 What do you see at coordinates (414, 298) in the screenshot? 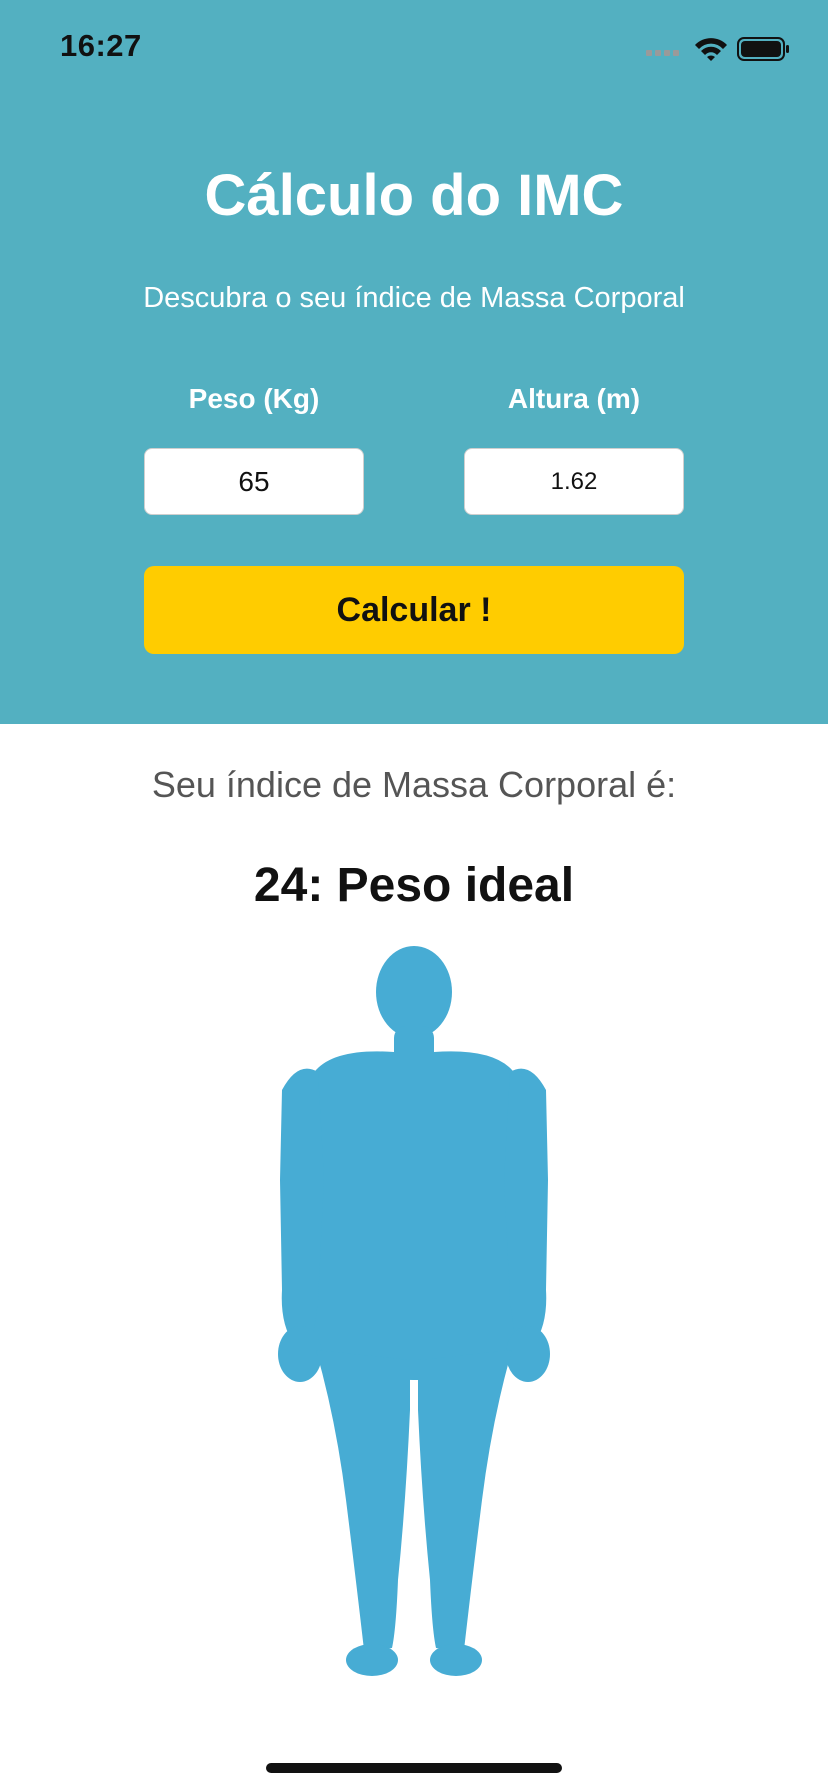
I see `page-subtitle: Descubra o seu índice de Massa Corporal` at bounding box center [414, 298].